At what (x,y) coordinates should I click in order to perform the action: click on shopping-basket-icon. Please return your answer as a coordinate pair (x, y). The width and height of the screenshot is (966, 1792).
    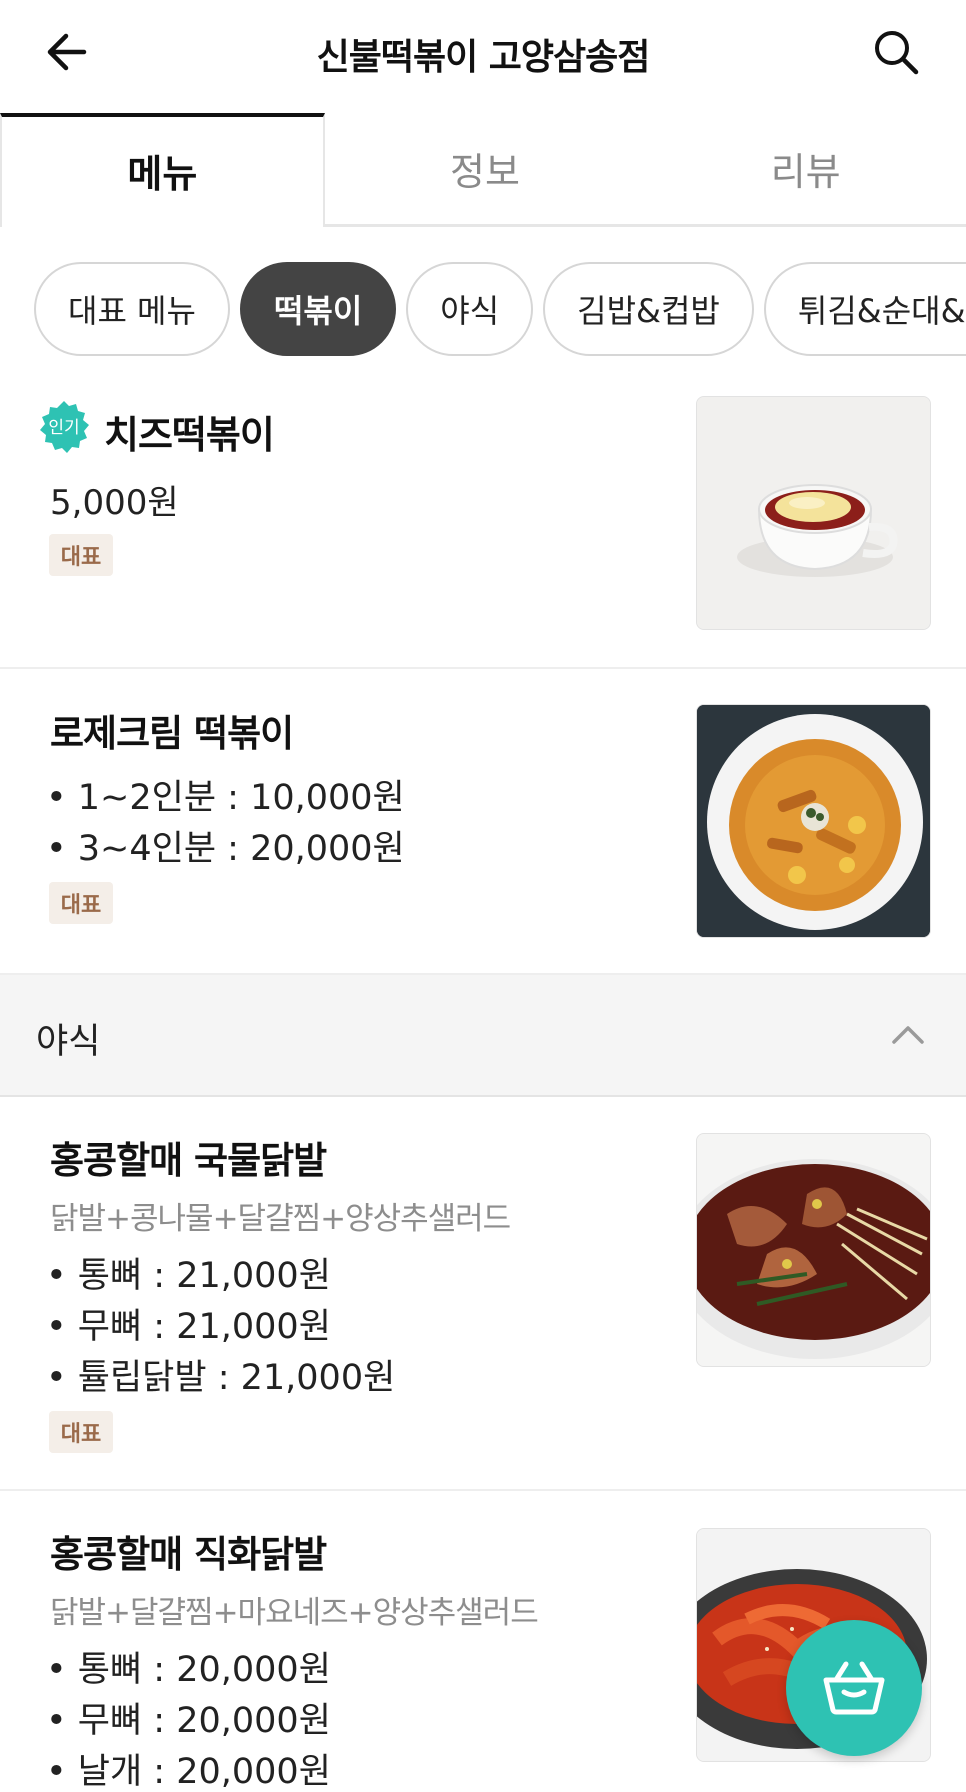
    Looking at the image, I should click on (854, 1688).